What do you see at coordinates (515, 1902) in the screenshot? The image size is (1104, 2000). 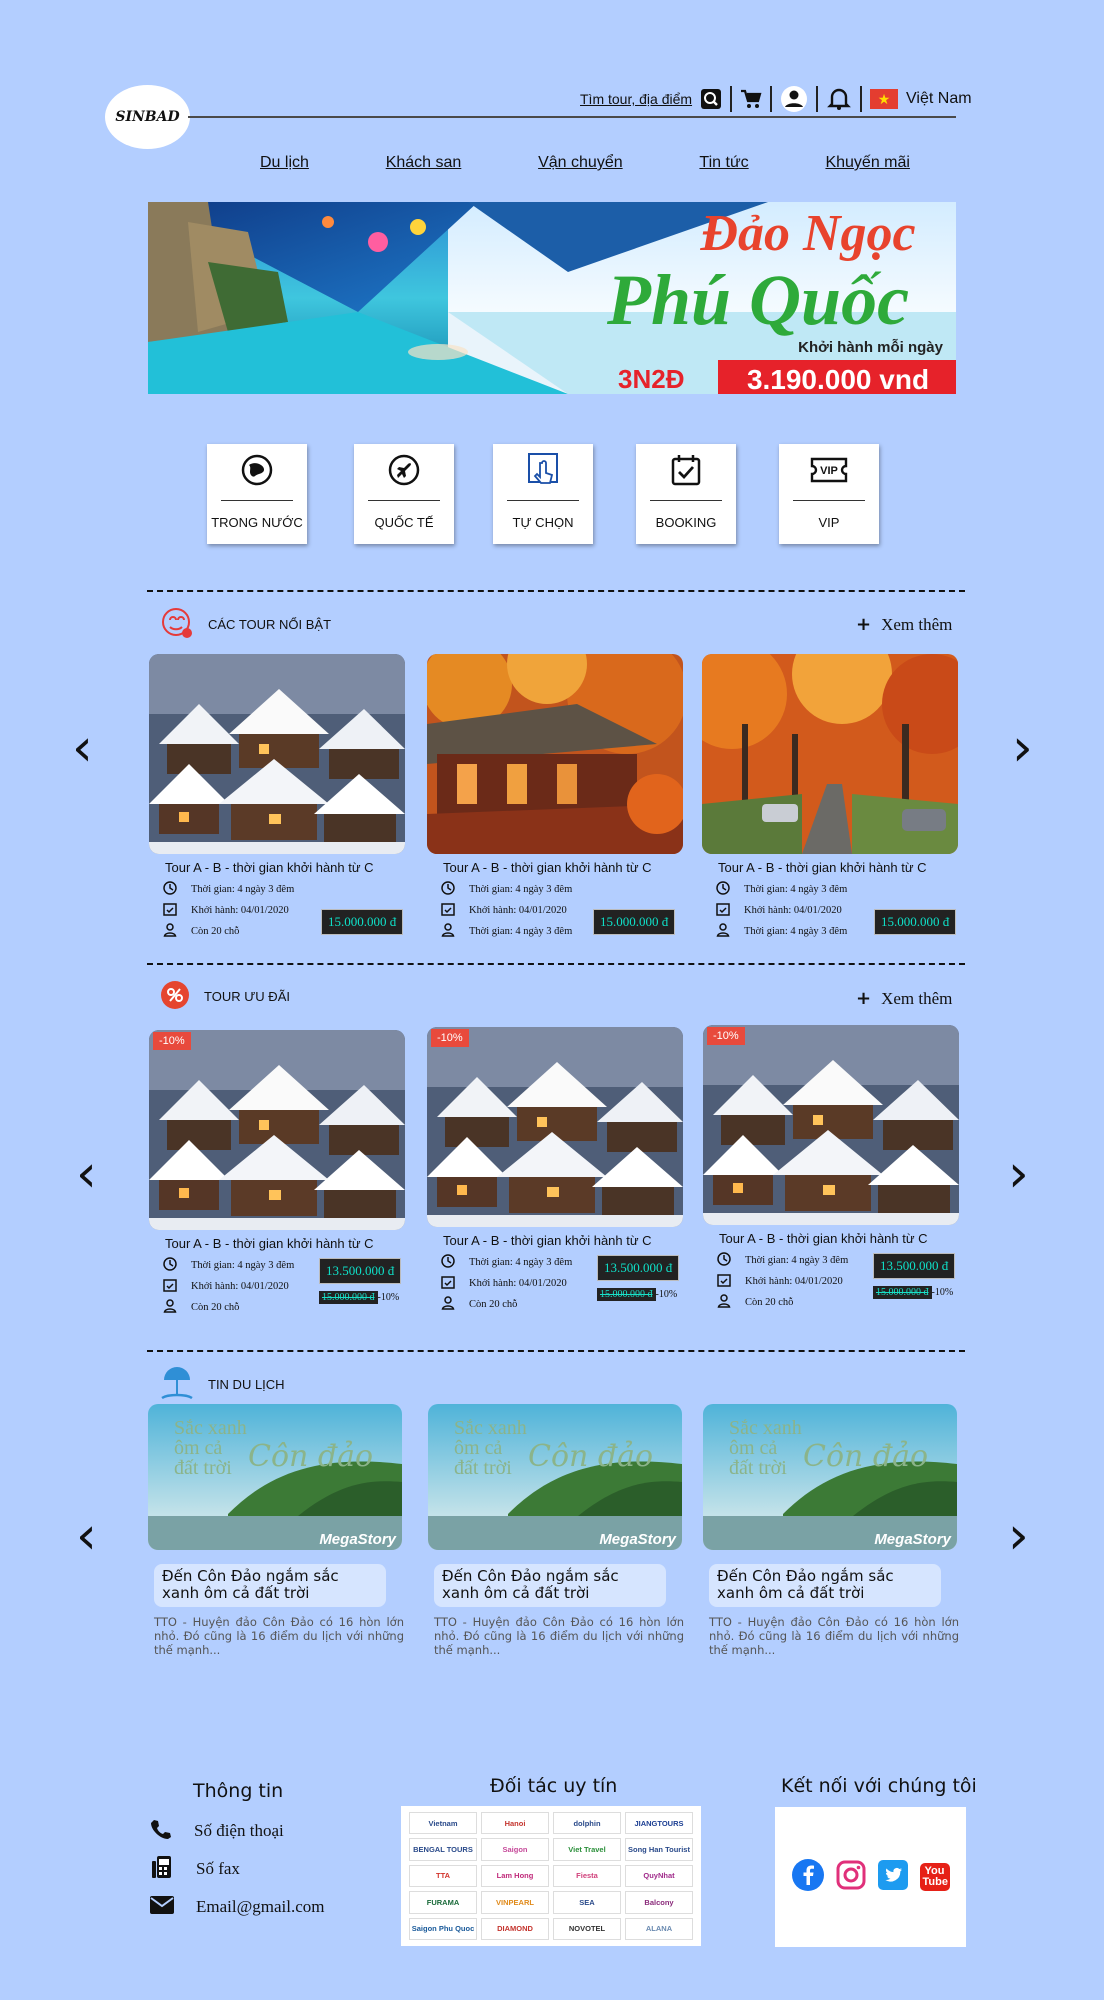 I see `partner-logo: VINPEARL` at bounding box center [515, 1902].